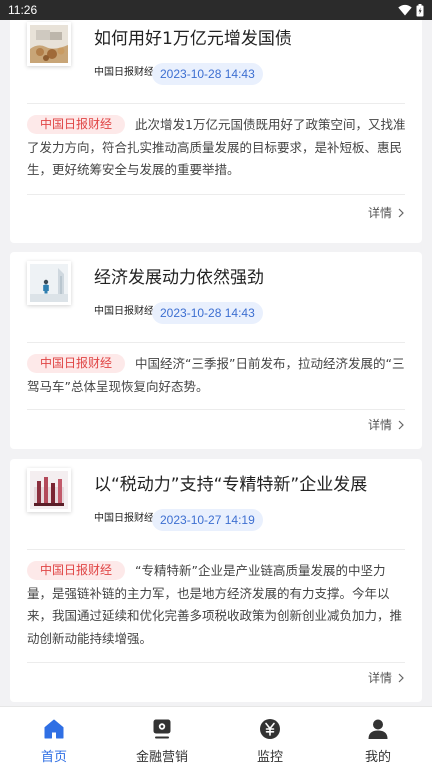 The image size is (432, 768). What do you see at coordinates (216, 10) in the screenshot?
I see `status-bar: 11:26` at bounding box center [216, 10].